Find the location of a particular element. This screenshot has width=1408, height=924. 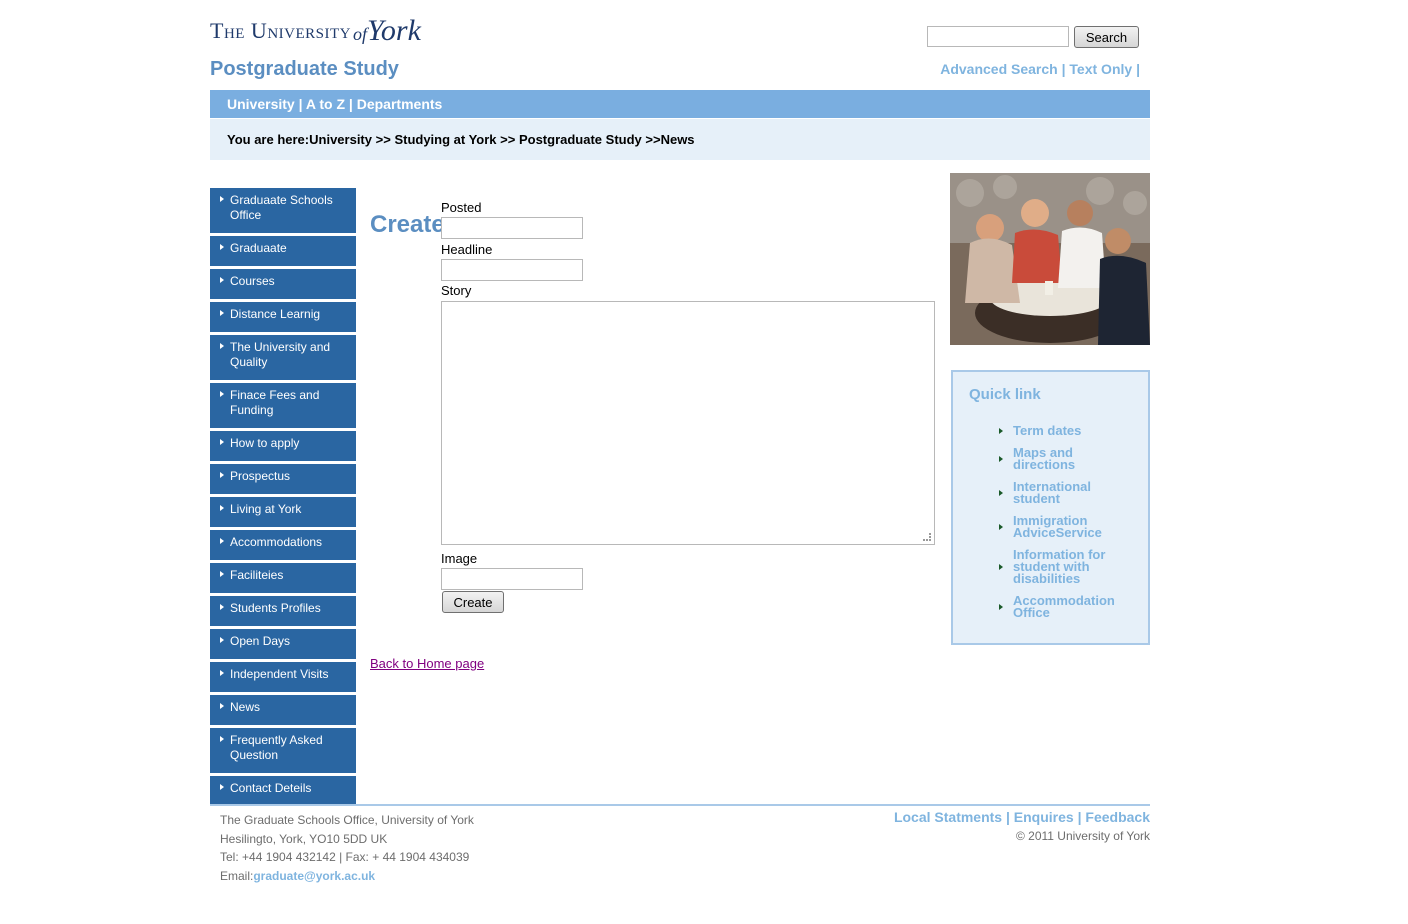

sidebar-item-university-quality: The University and Quality is located at coordinates (283, 357).